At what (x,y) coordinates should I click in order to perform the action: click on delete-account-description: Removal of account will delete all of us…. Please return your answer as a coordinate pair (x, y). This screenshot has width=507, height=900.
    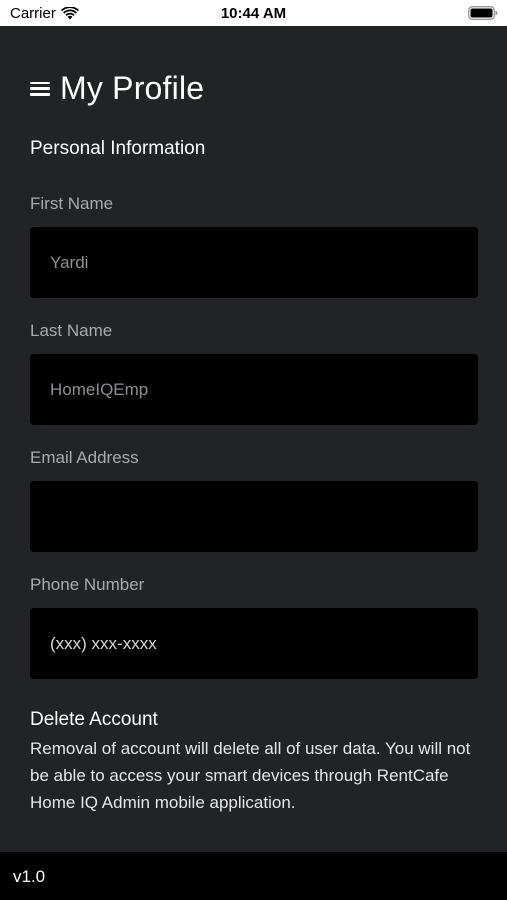
    Looking at the image, I should click on (250, 775).